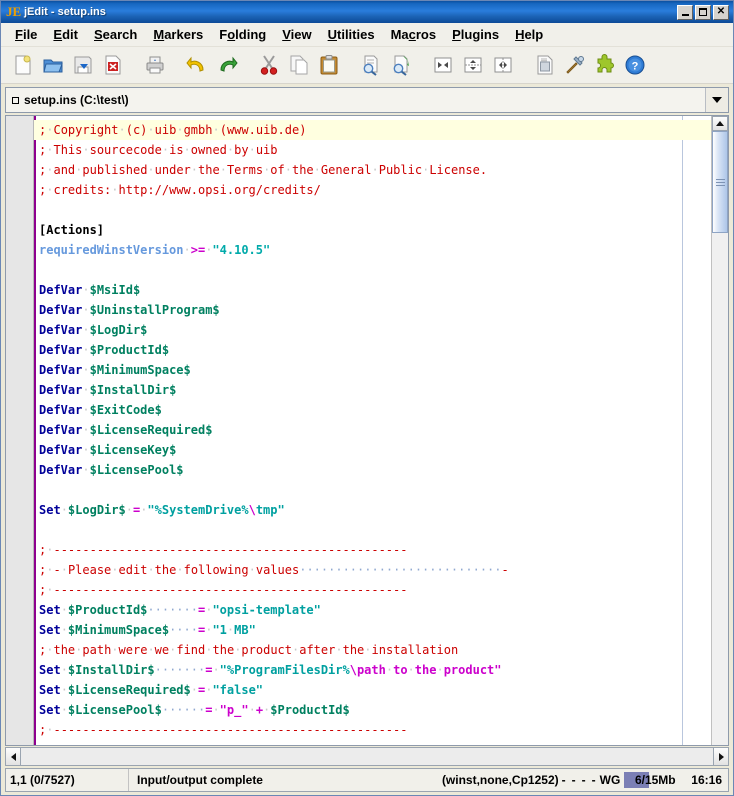  What do you see at coordinates (23, 65) in the screenshot?
I see `new-file-icon` at bounding box center [23, 65].